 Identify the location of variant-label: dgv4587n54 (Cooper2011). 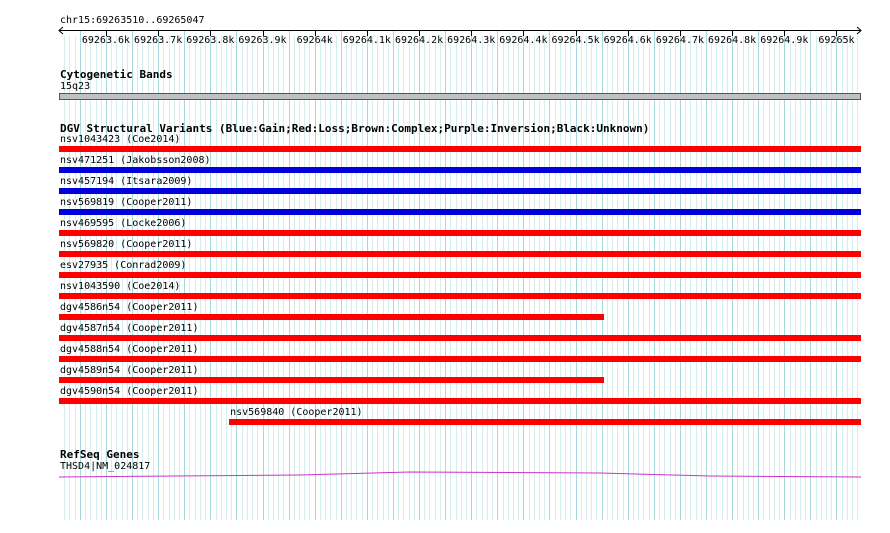
(129, 329).